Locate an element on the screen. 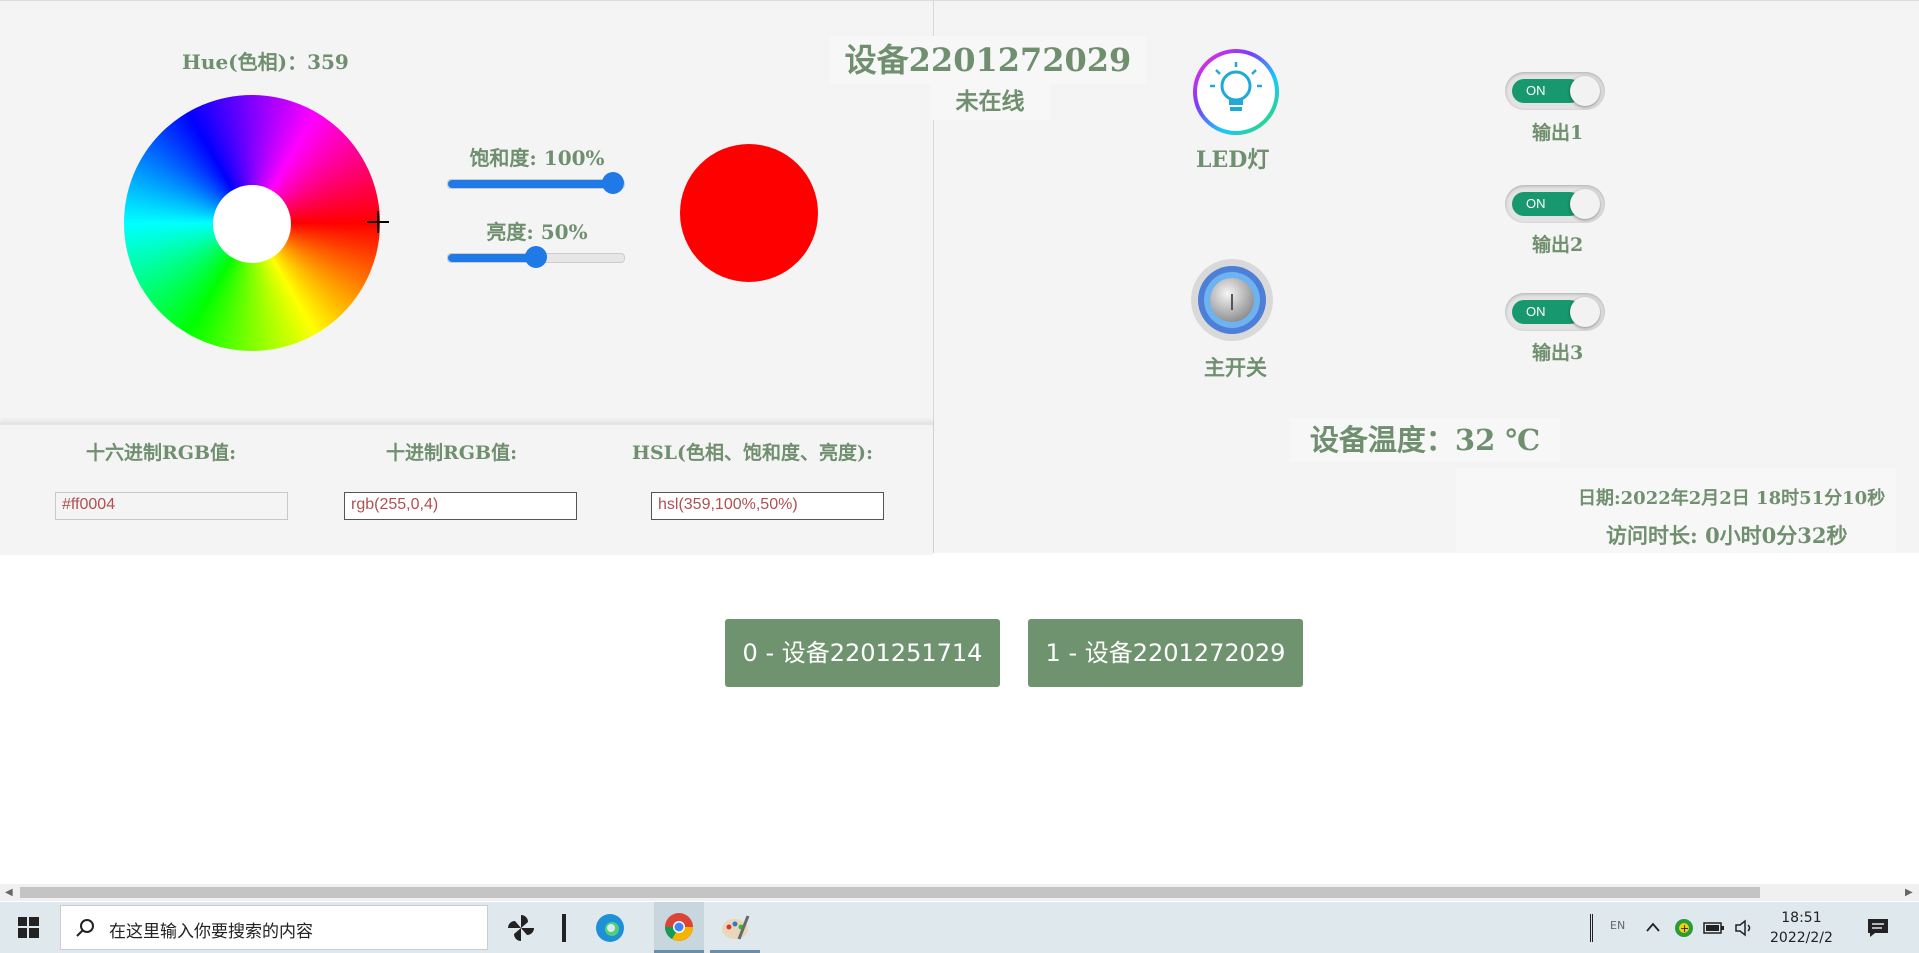 Image resolution: width=1919 pixels, height=953 pixels. led-label: LED灯 is located at coordinates (1233, 160).